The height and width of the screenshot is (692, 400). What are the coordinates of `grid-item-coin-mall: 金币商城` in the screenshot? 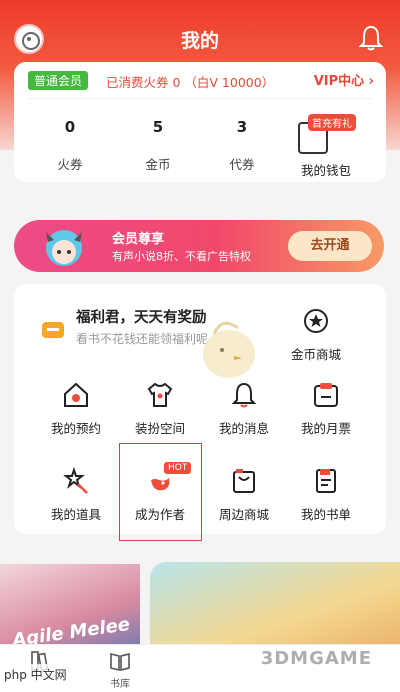 It's located at (316, 334).